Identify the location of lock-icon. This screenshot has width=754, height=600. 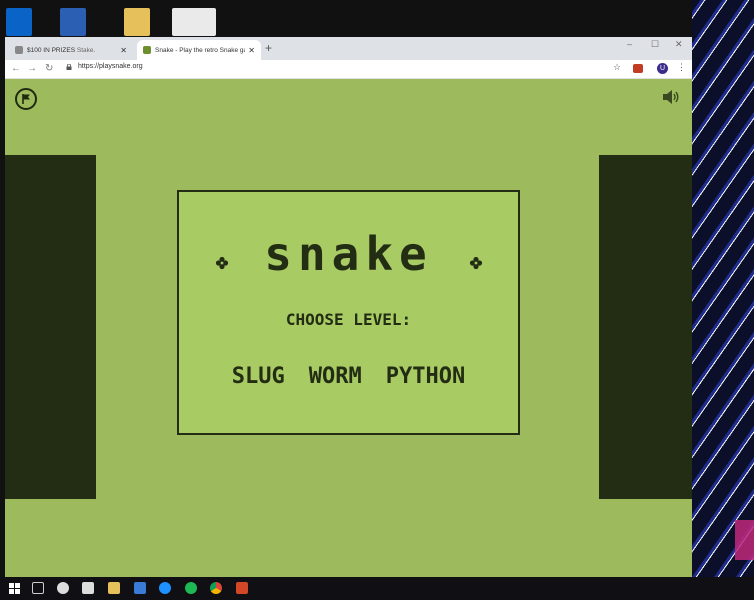
(69, 67).